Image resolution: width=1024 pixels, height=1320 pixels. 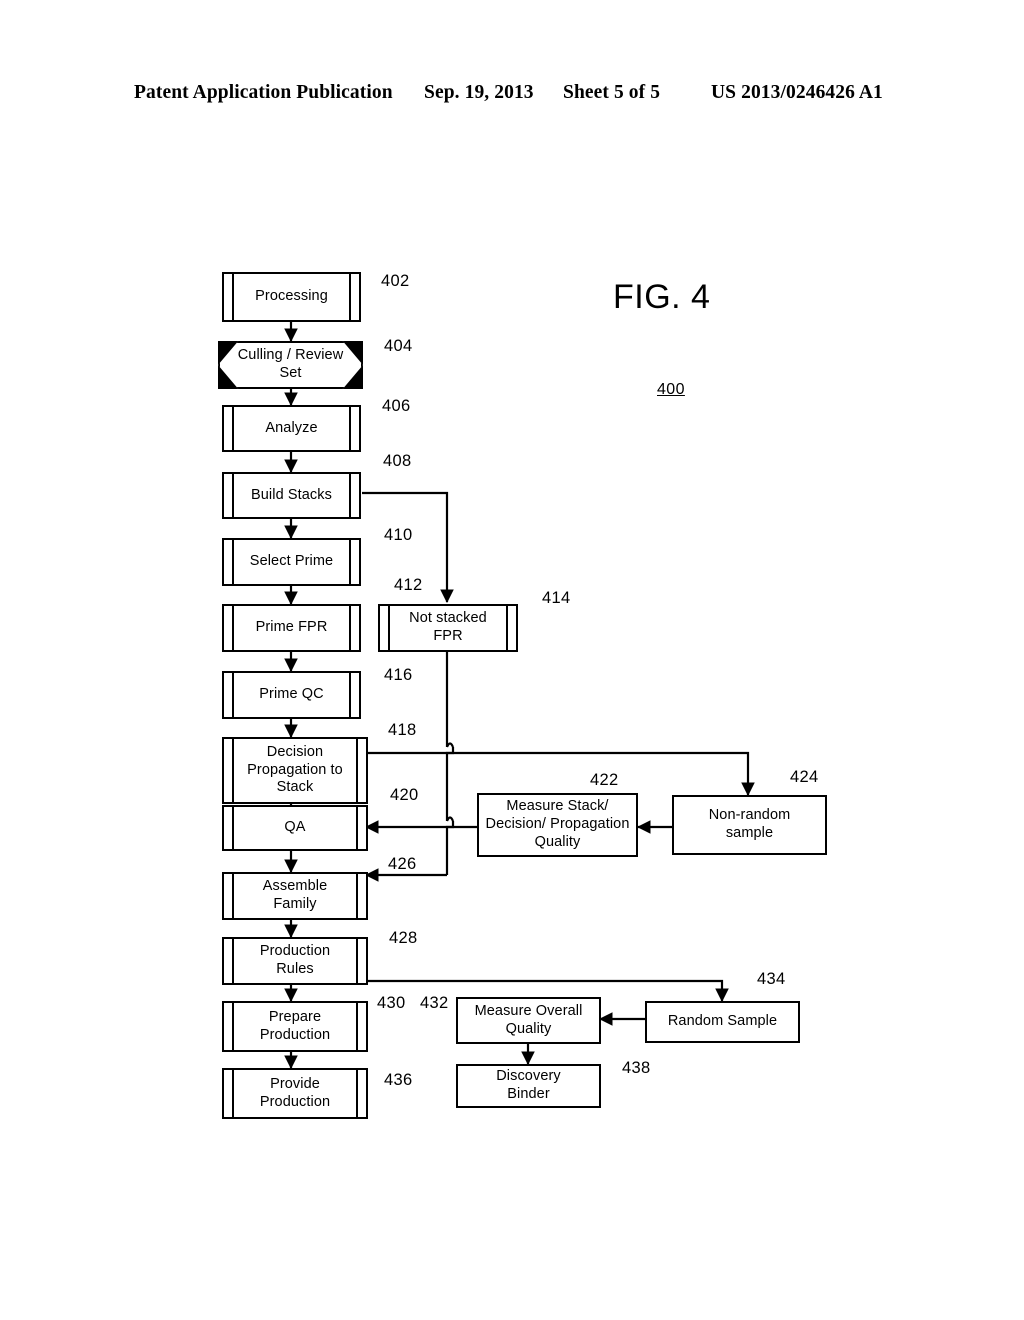 I want to click on node-discovery-binder: Discovery Binder, so click(x=528, y=1086).